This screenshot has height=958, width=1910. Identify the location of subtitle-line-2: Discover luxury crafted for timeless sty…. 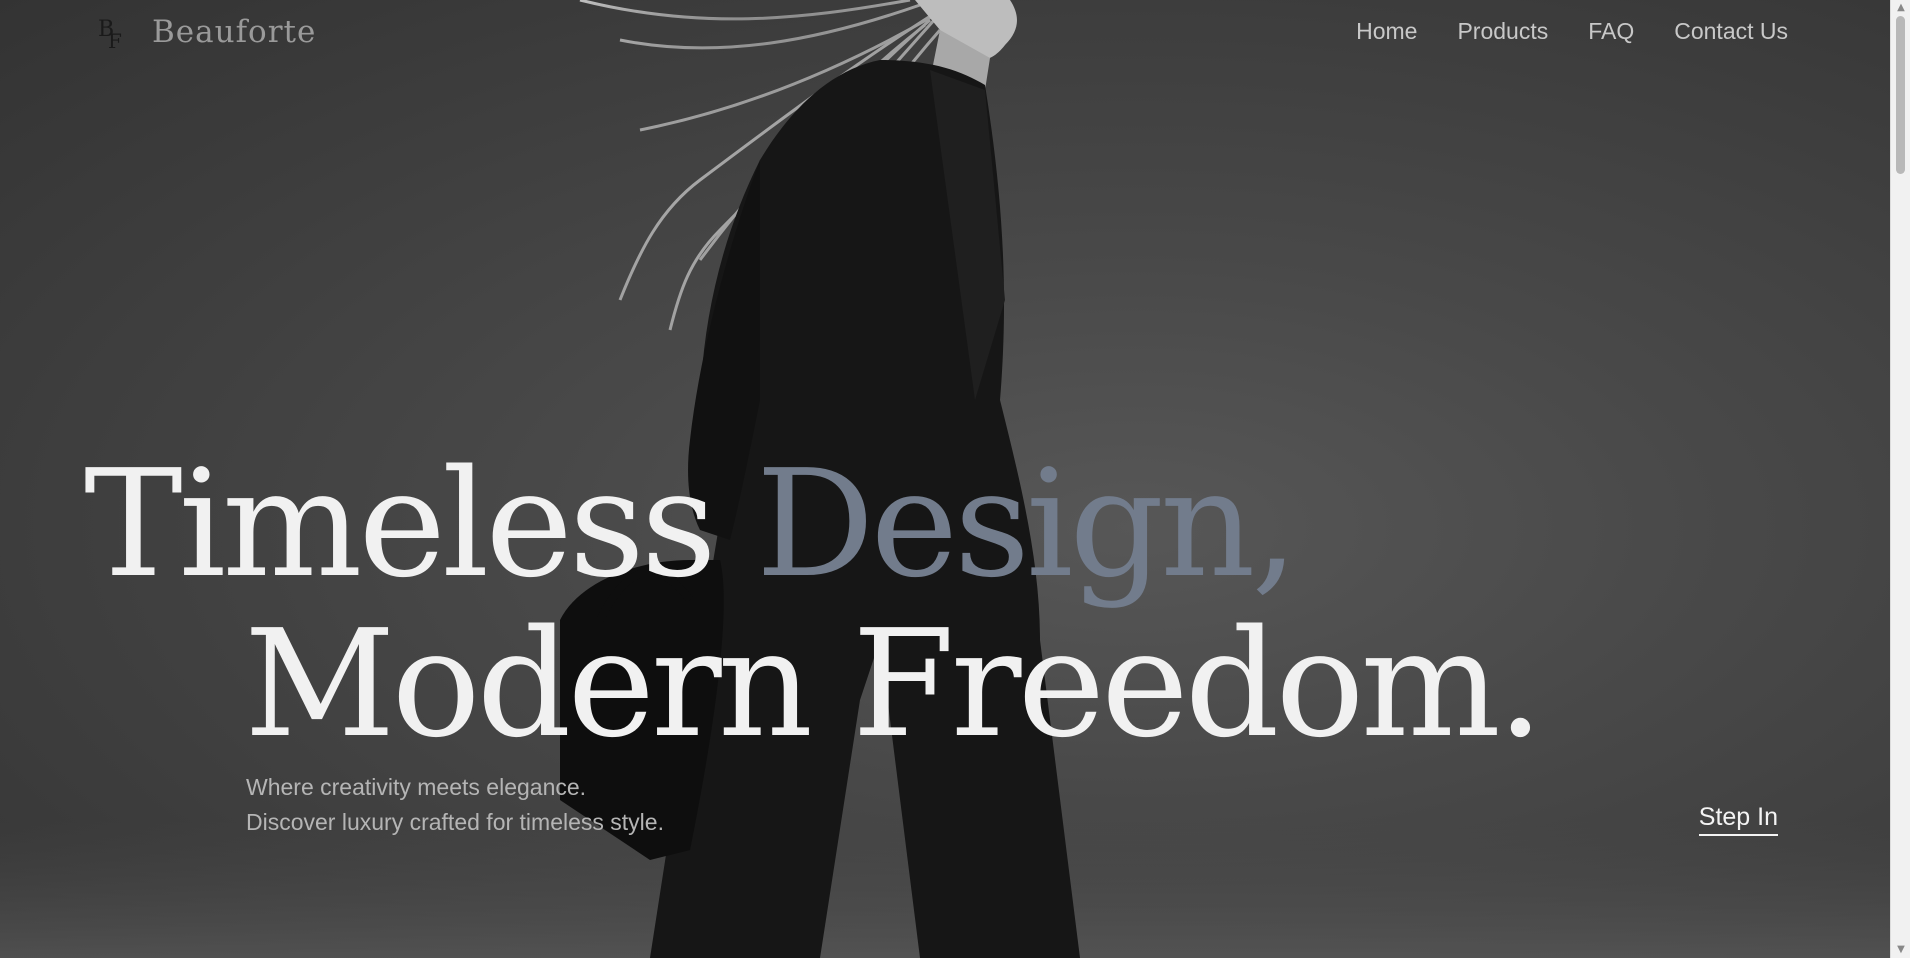
(455, 822).